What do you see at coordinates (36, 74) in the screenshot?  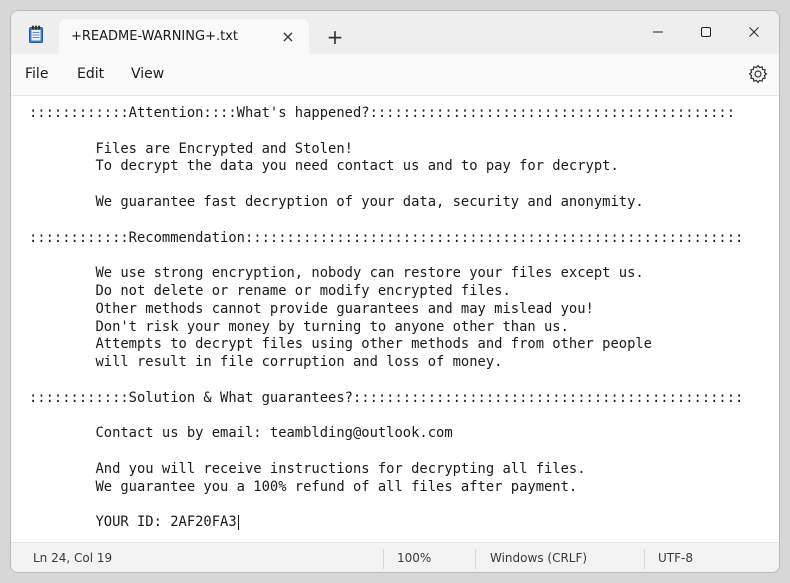 I see `menu-file: File` at bounding box center [36, 74].